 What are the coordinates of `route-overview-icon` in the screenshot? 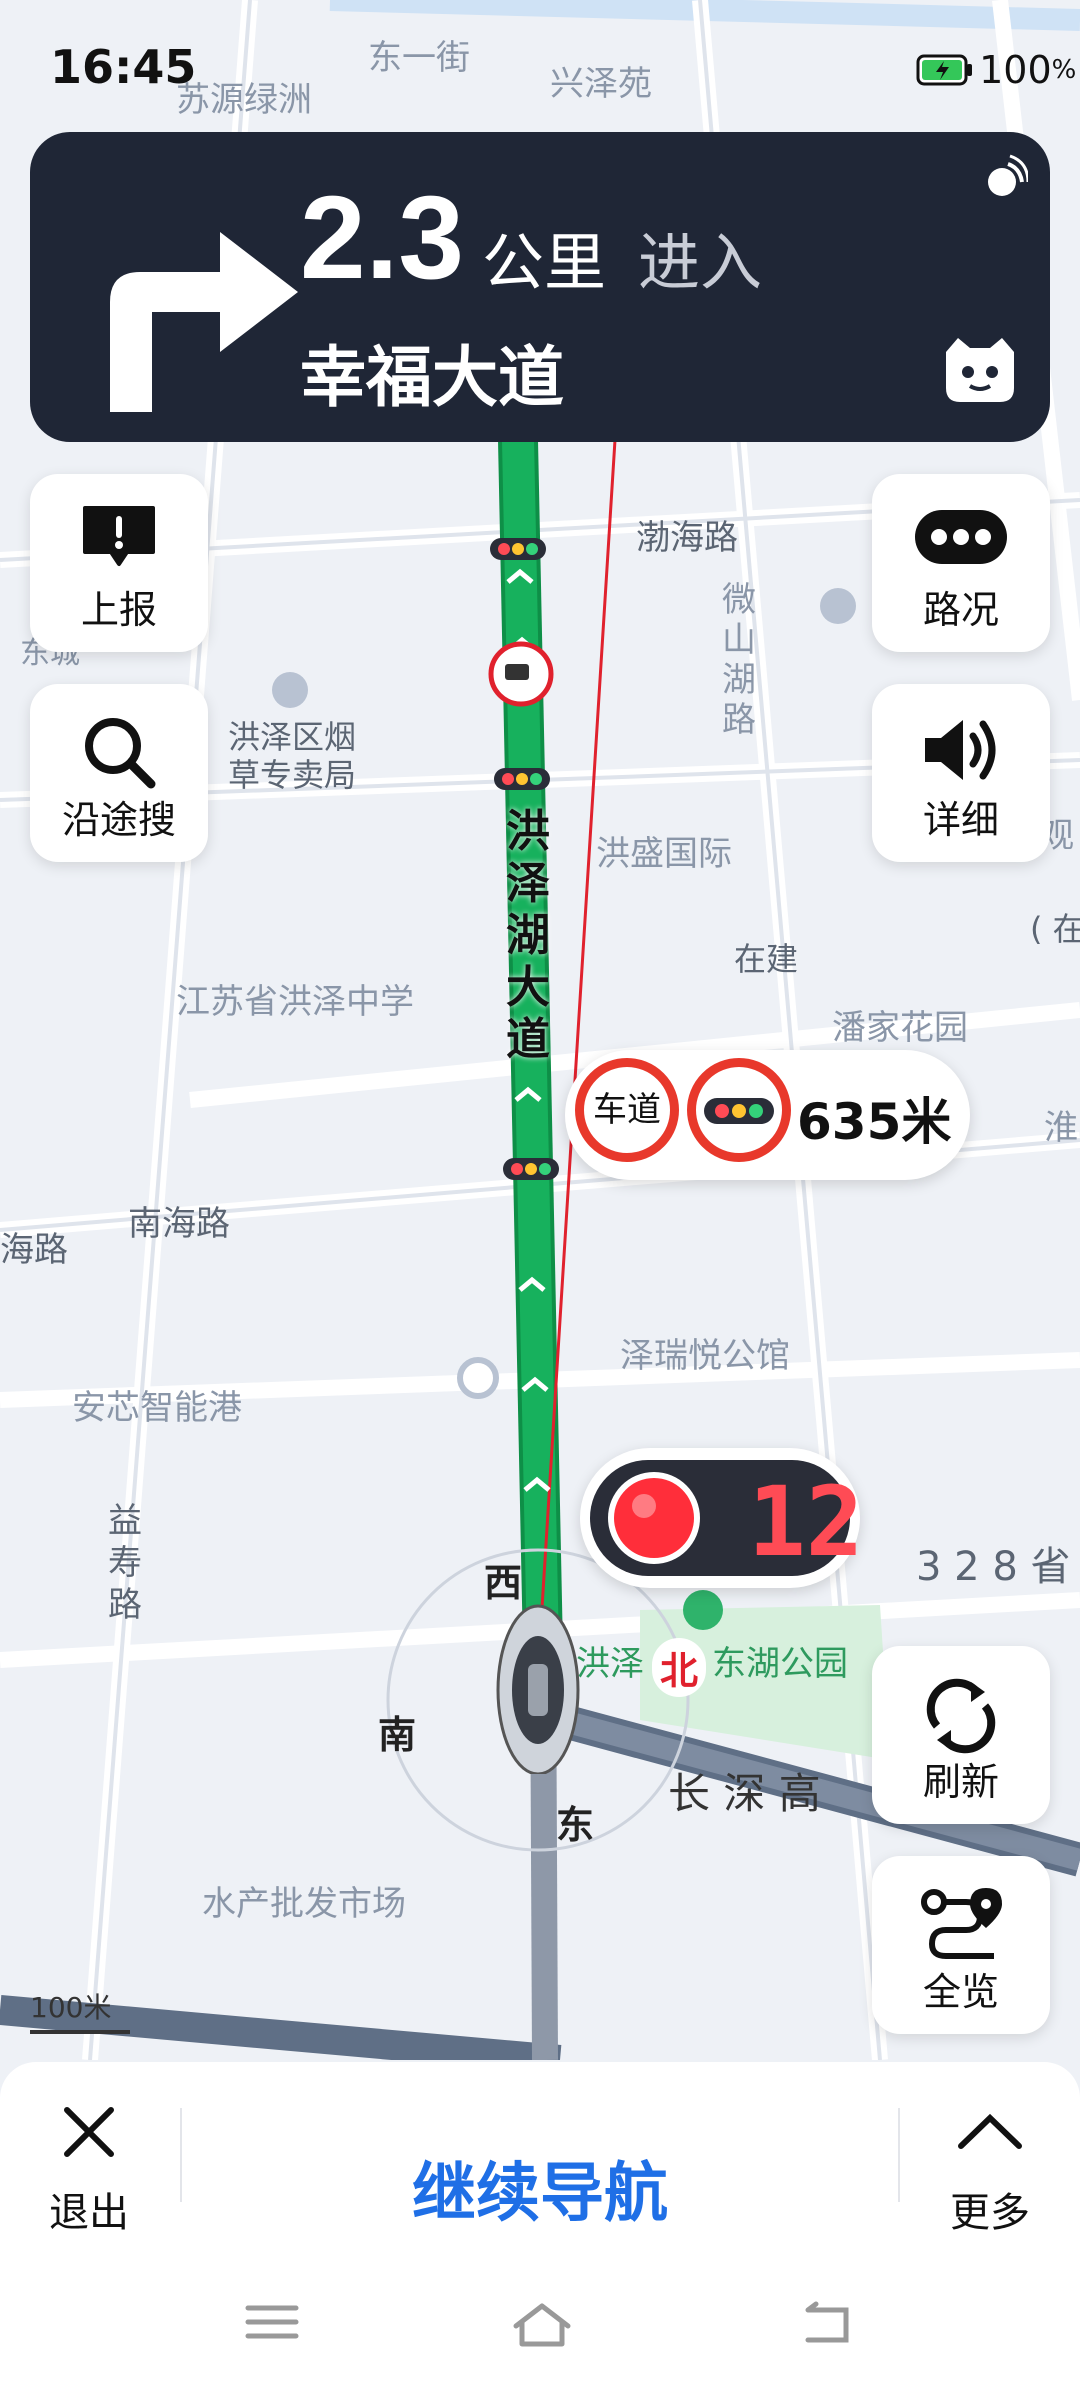 It's located at (961, 1923).